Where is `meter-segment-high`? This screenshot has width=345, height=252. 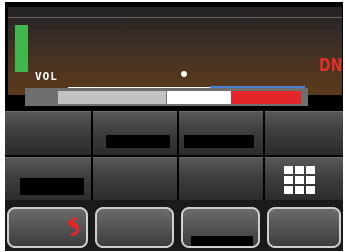
meter-segment-high is located at coordinates (266, 97).